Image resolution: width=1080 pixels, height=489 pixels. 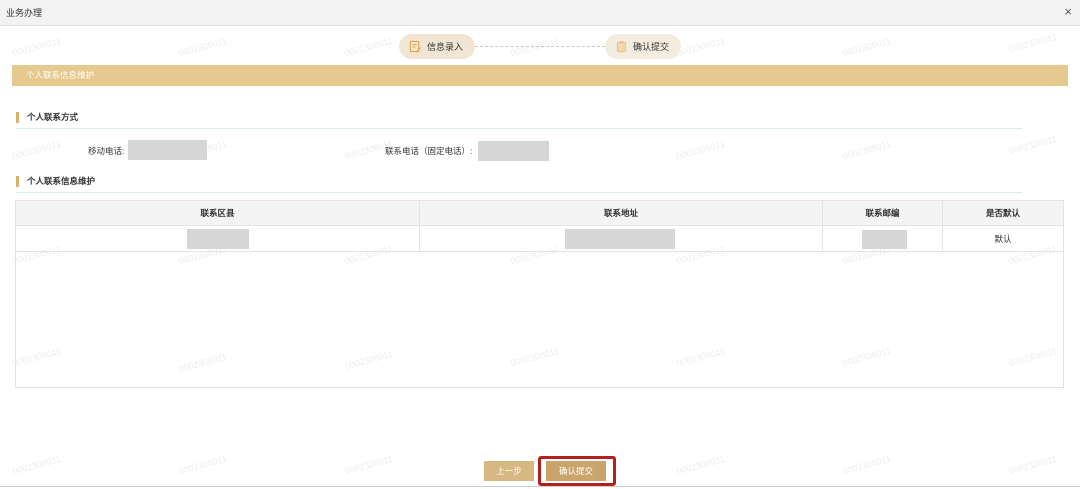 I want to click on clipboard-icon, so click(x=621, y=47).